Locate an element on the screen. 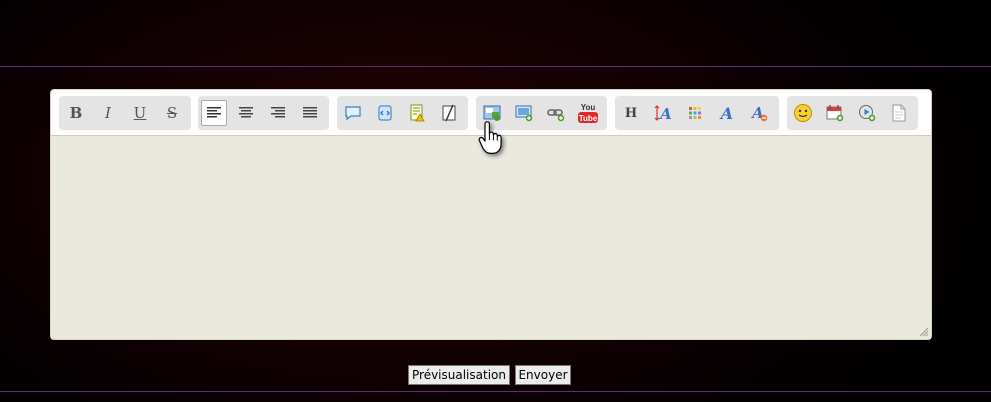 This screenshot has height=402, width=991. italic-button: I is located at coordinates (108, 113).